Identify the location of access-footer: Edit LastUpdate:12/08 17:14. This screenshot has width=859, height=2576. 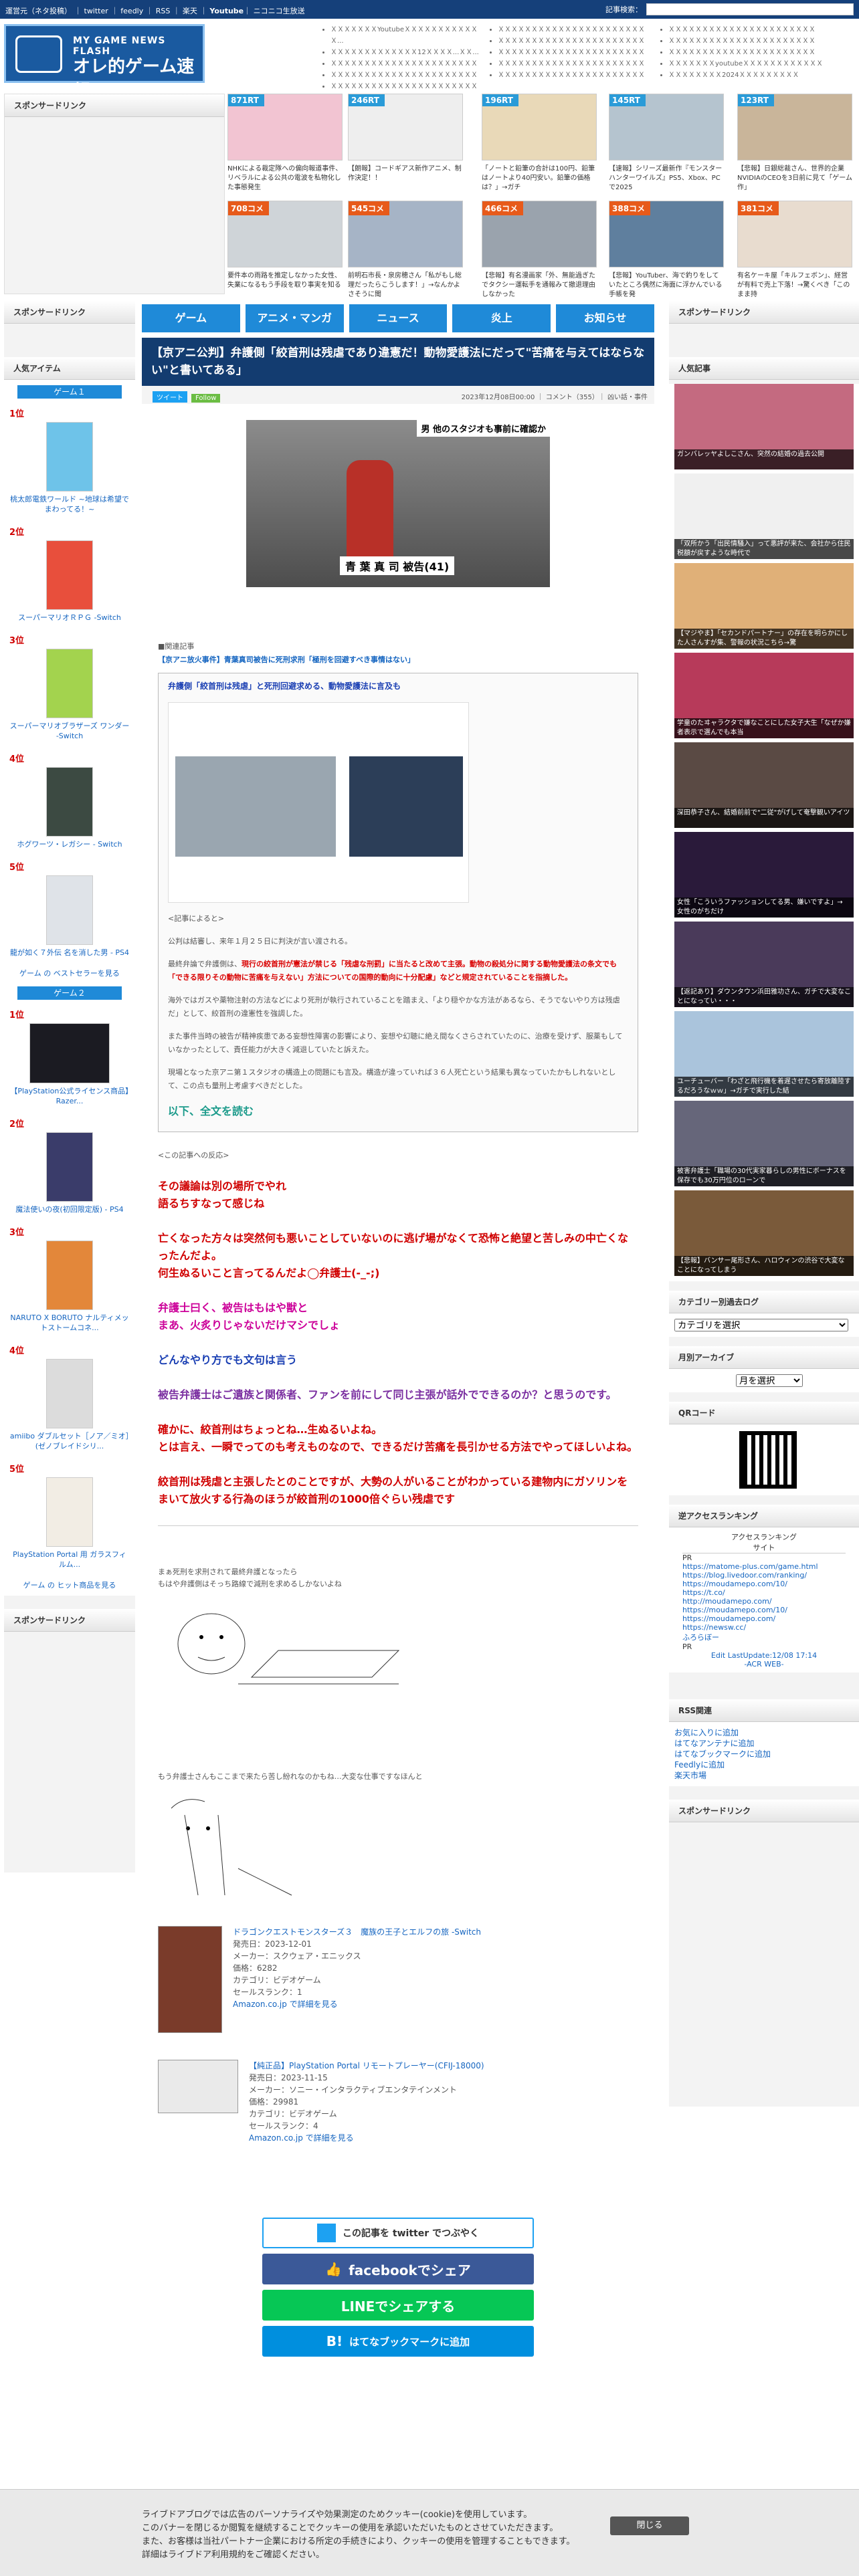
(764, 1655).